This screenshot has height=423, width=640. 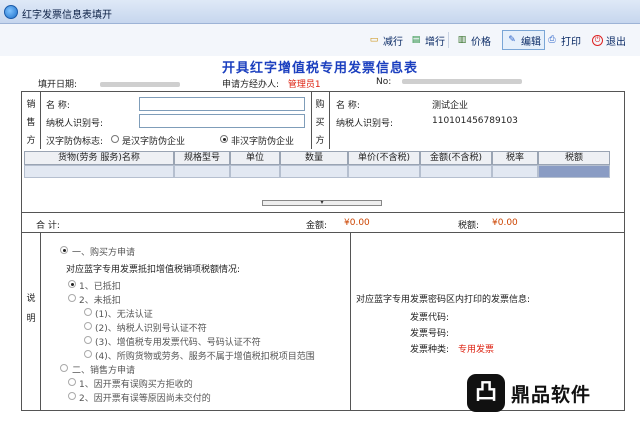 What do you see at coordinates (31, 123) in the screenshot?
I see `seller-label-char: 售` at bounding box center [31, 123].